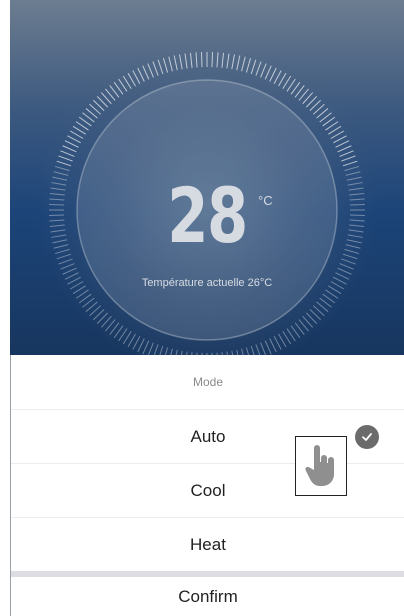  What do you see at coordinates (207, 382) in the screenshot?
I see `mode-title: Mode` at bounding box center [207, 382].